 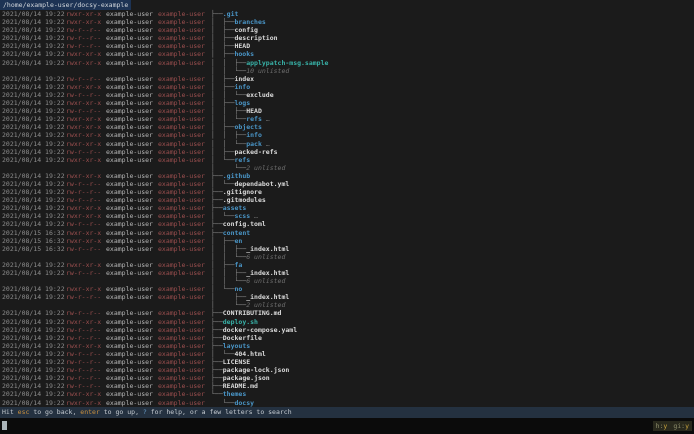 I want to click on file-name: docker-compose.yaml, so click(x=260, y=330).